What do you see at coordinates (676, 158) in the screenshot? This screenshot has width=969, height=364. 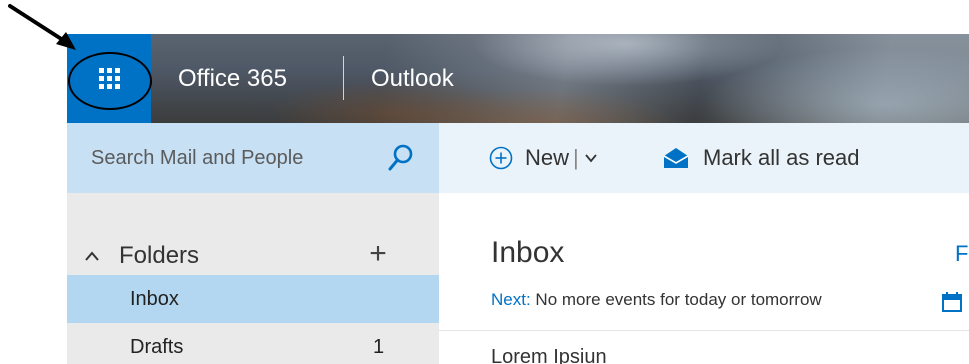 I see `envelope-open-icon` at bounding box center [676, 158].